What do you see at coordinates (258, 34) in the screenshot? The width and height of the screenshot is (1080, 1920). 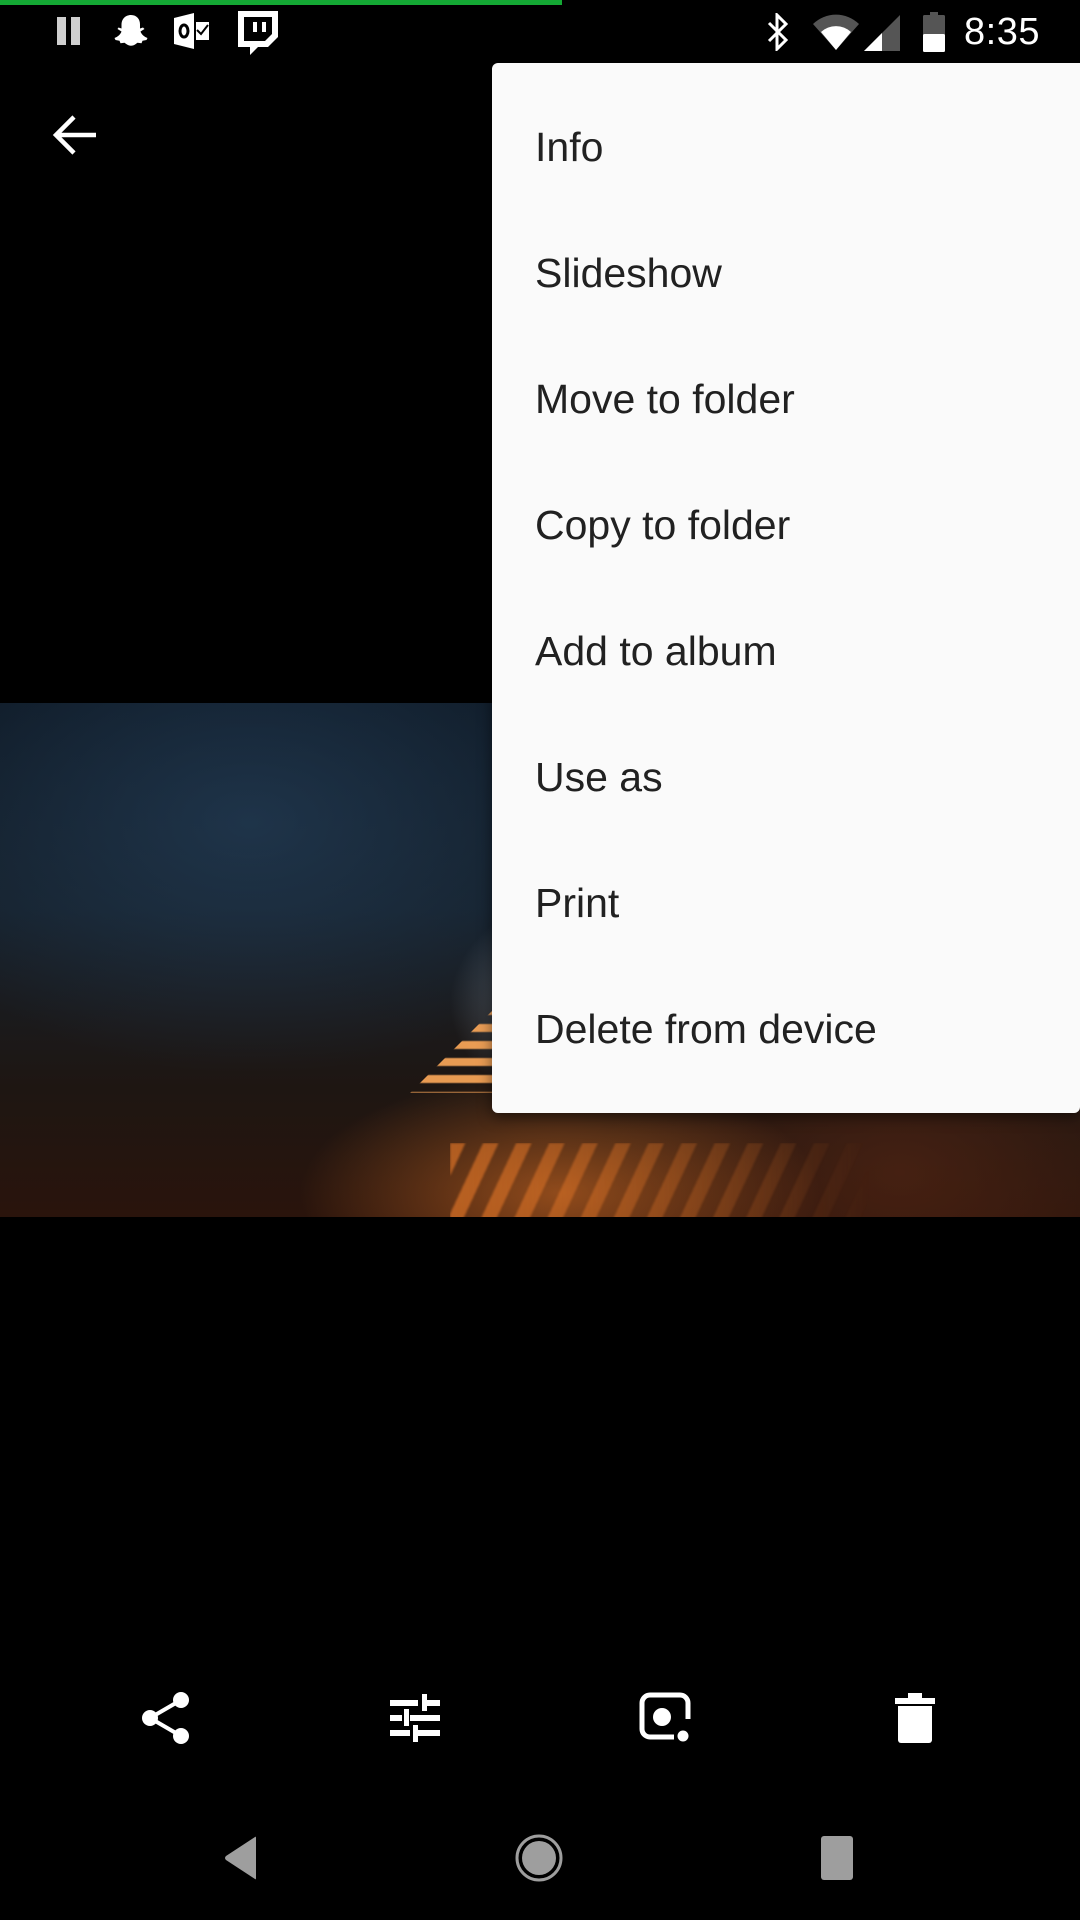 I see `twitch-icon` at bounding box center [258, 34].